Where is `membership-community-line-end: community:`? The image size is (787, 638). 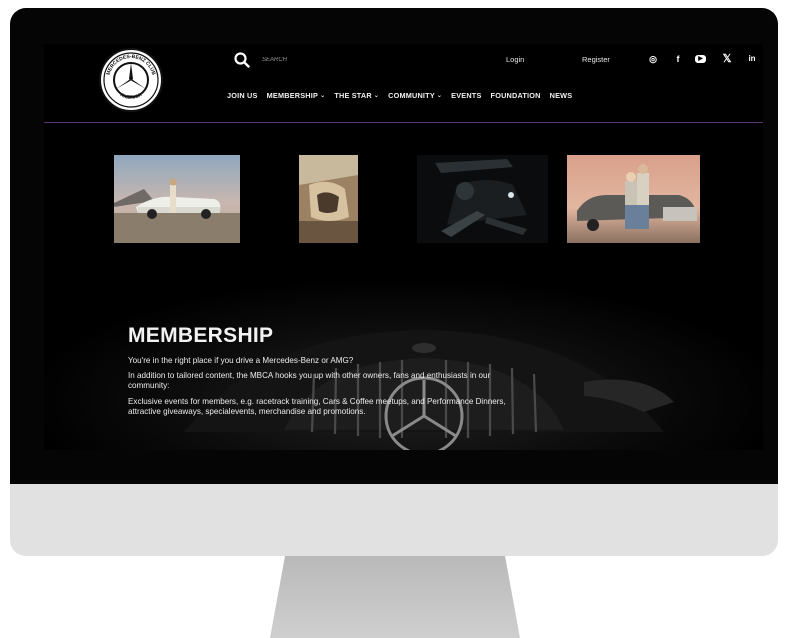 membership-community-line-end: community: is located at coordinates (149, 385).